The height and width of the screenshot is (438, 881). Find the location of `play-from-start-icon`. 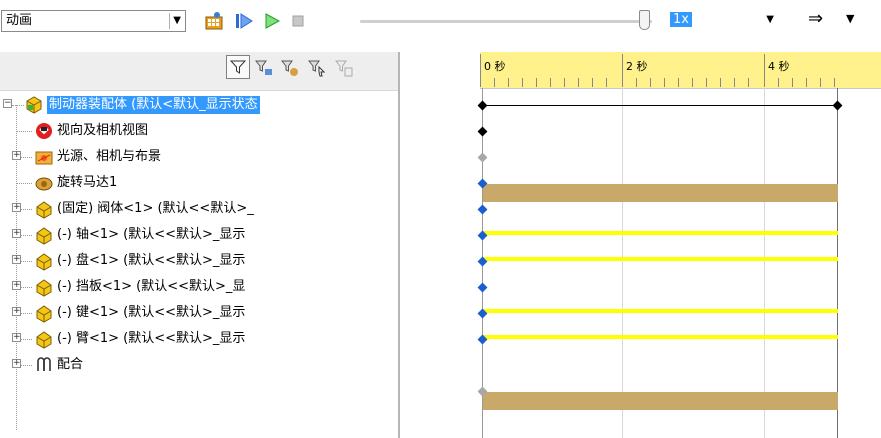

play-from-start-icon is located at coordinates (244, 21).